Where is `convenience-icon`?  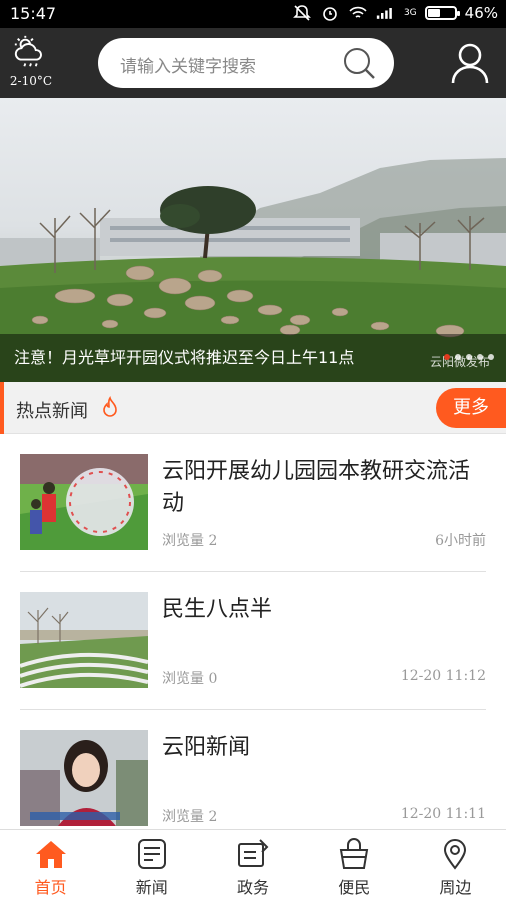 convenience-icon is located at coordinates (354, 853).